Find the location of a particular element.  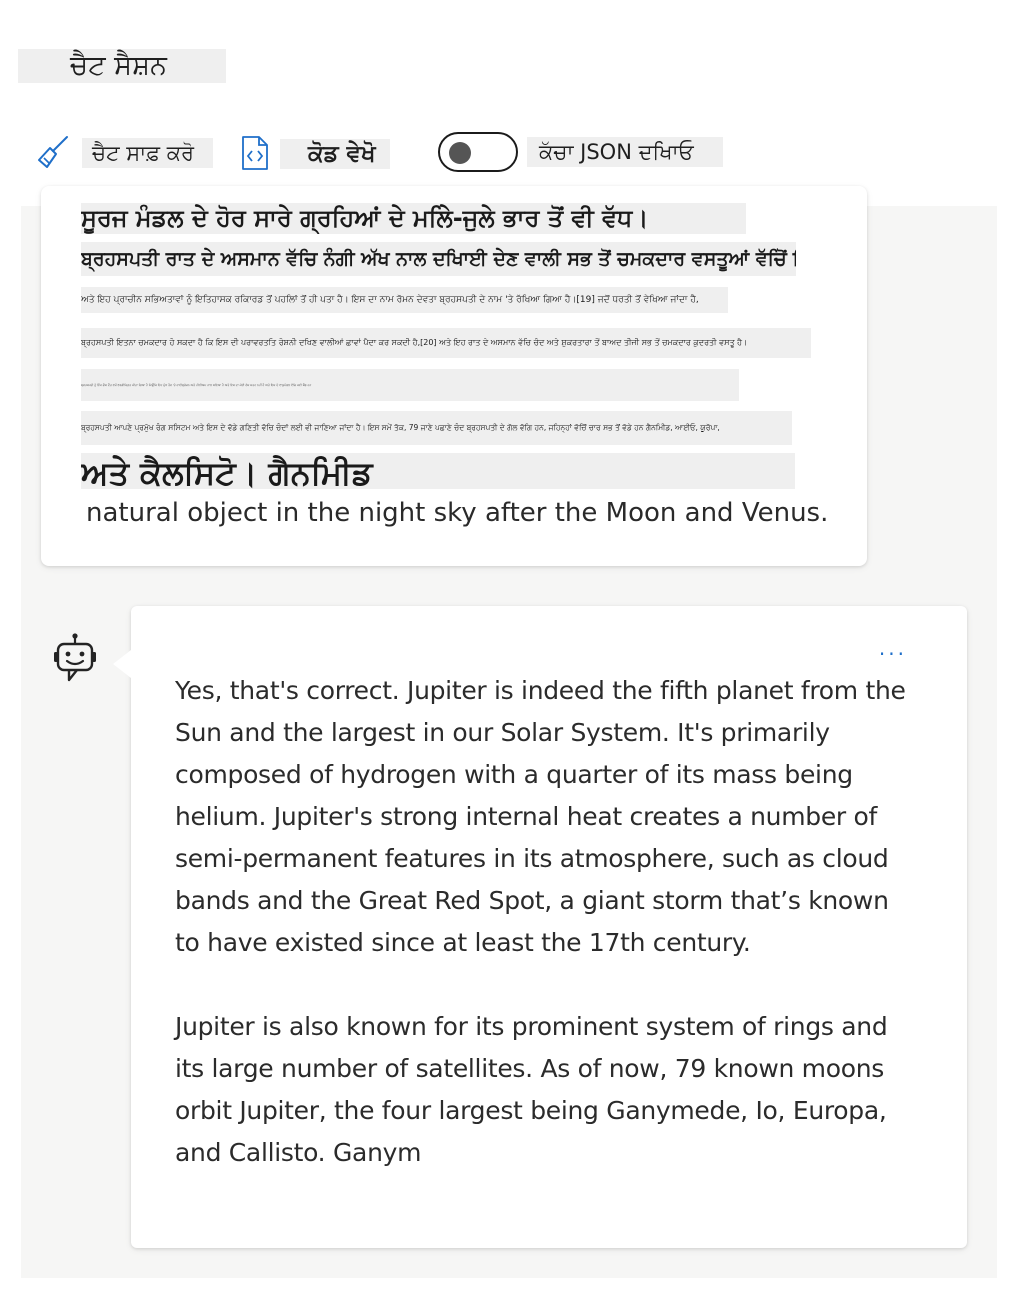

raw-json-label: ਕੱਚਾ JSON ਦਖਿਾਓ is located at coordinates (625, 152).